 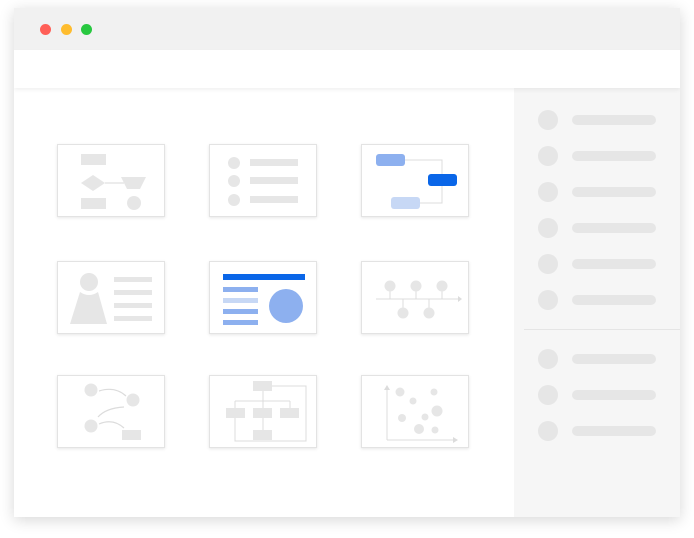 What do you see at coordinates (66, 29) in the screenshot?
I see `minimize-window-button` at bounding box center [66, 29].